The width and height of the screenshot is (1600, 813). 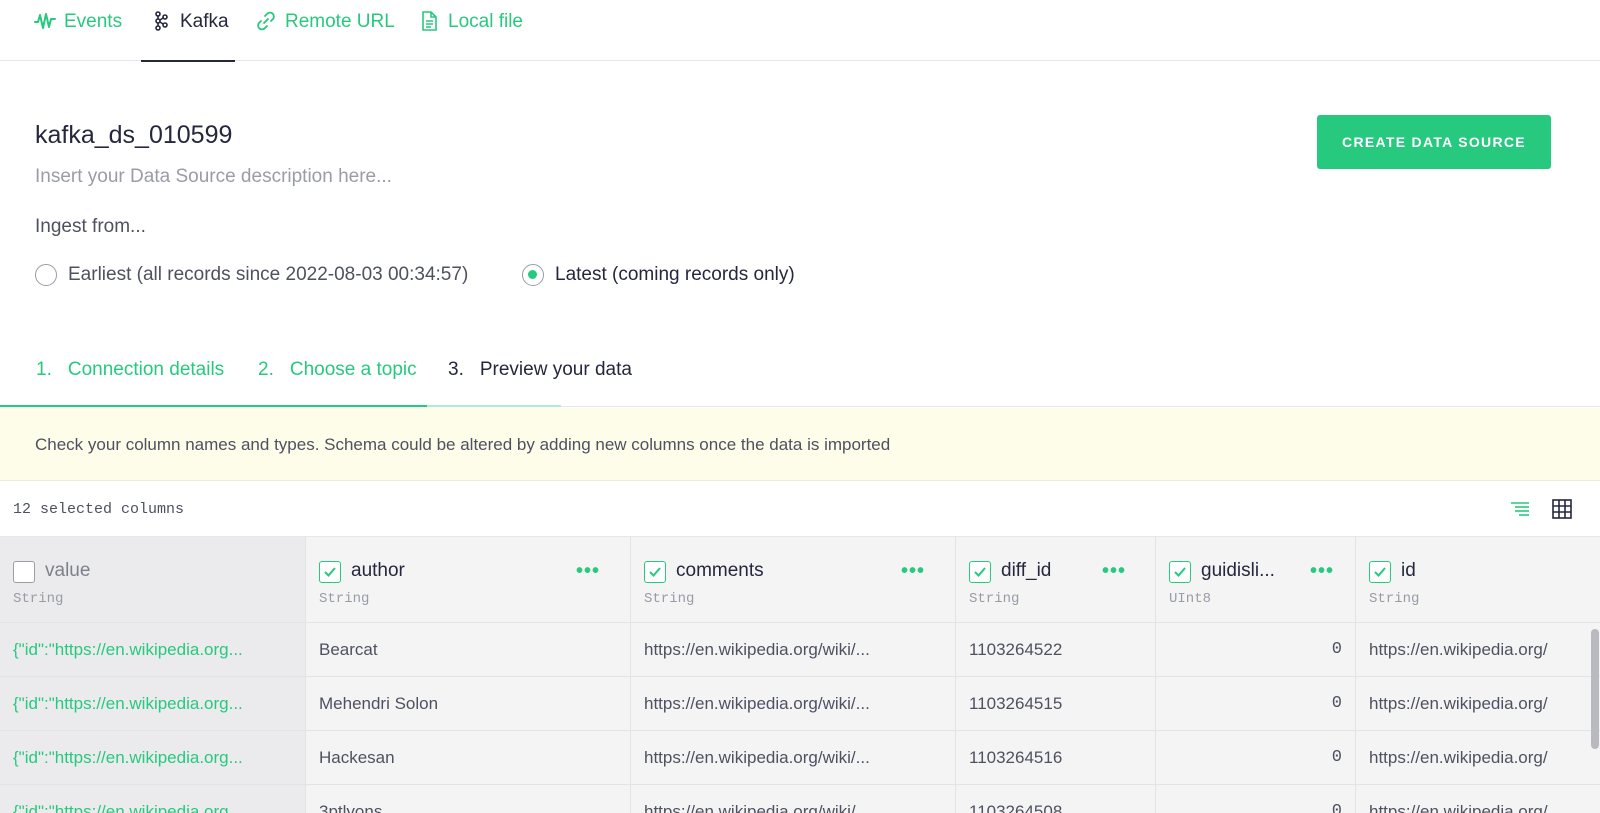 What do you see at coordinates (456, 369) in the screenshot?
I see `step-number: 3.` at bounding box center [456, 369].